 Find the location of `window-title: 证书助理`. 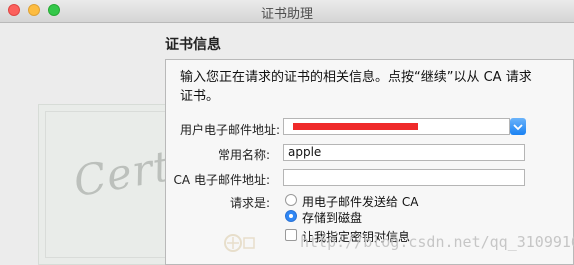

window-title: 证书助理 is located at coordinates (286, 14).